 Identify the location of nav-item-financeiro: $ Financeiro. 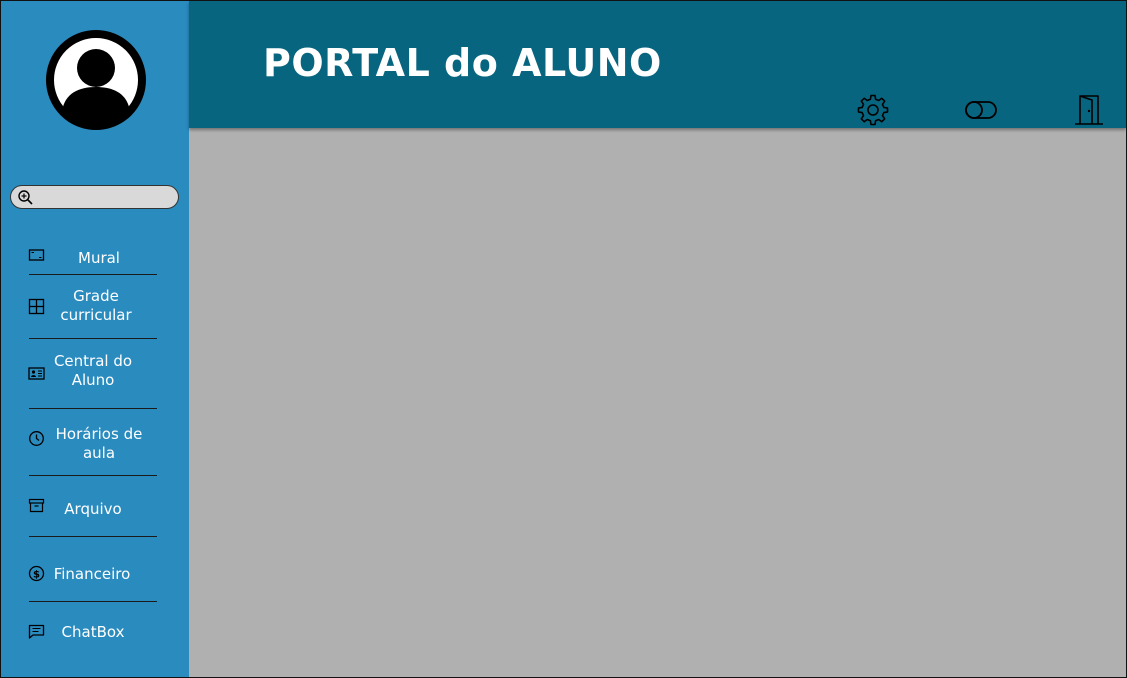
(95, 575).